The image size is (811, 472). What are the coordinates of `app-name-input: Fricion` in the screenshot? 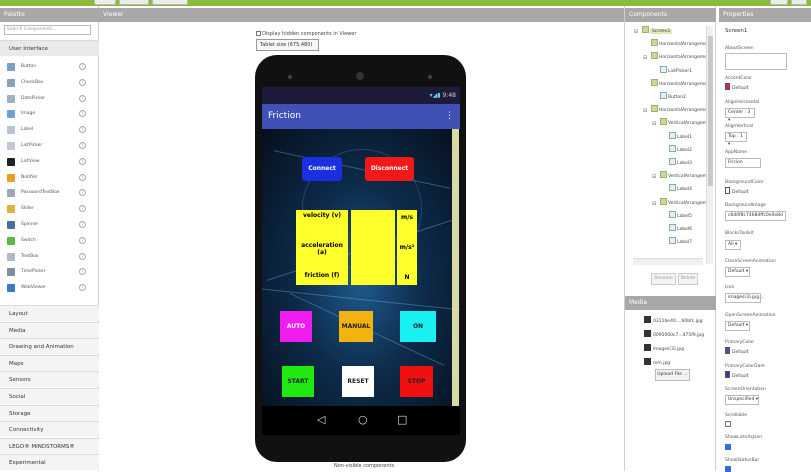 It's located at (743, 163).